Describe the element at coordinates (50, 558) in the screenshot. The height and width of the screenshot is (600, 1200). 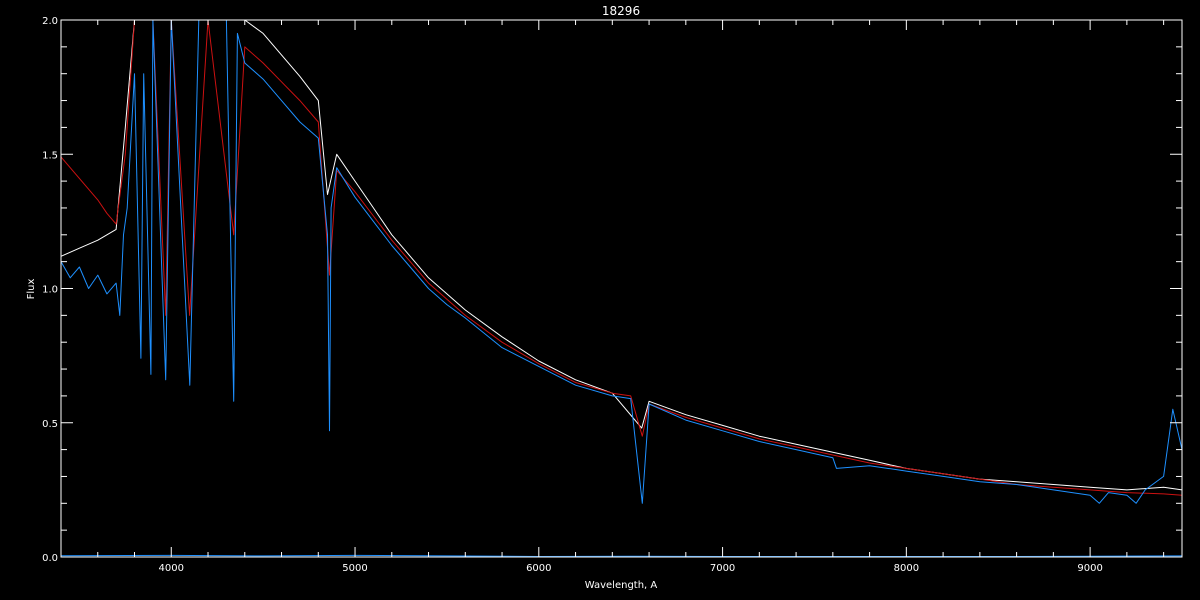
I see `y-tick-label: 0.0` at that location.